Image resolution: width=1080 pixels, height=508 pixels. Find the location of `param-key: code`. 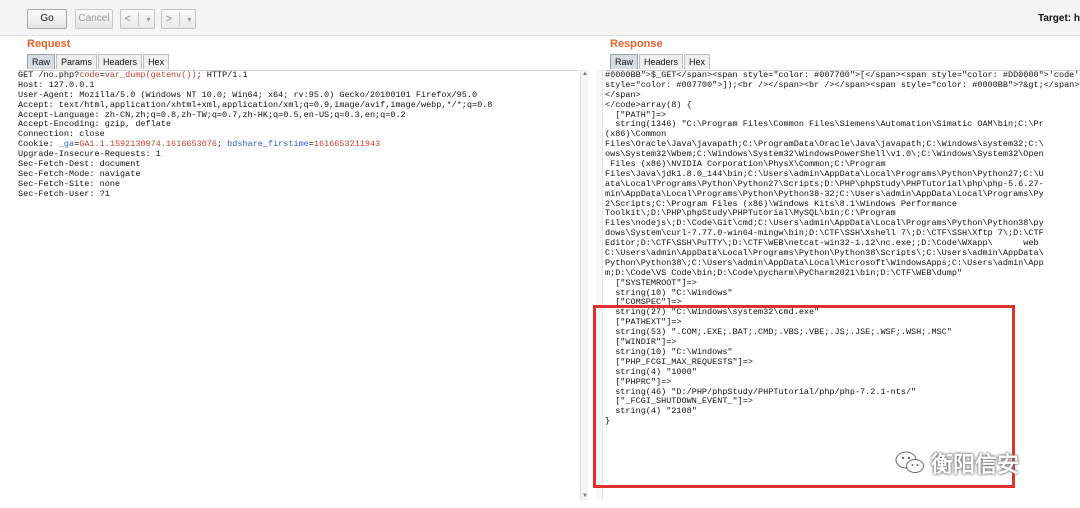

param-key: code is located at coordinates (89, 75).